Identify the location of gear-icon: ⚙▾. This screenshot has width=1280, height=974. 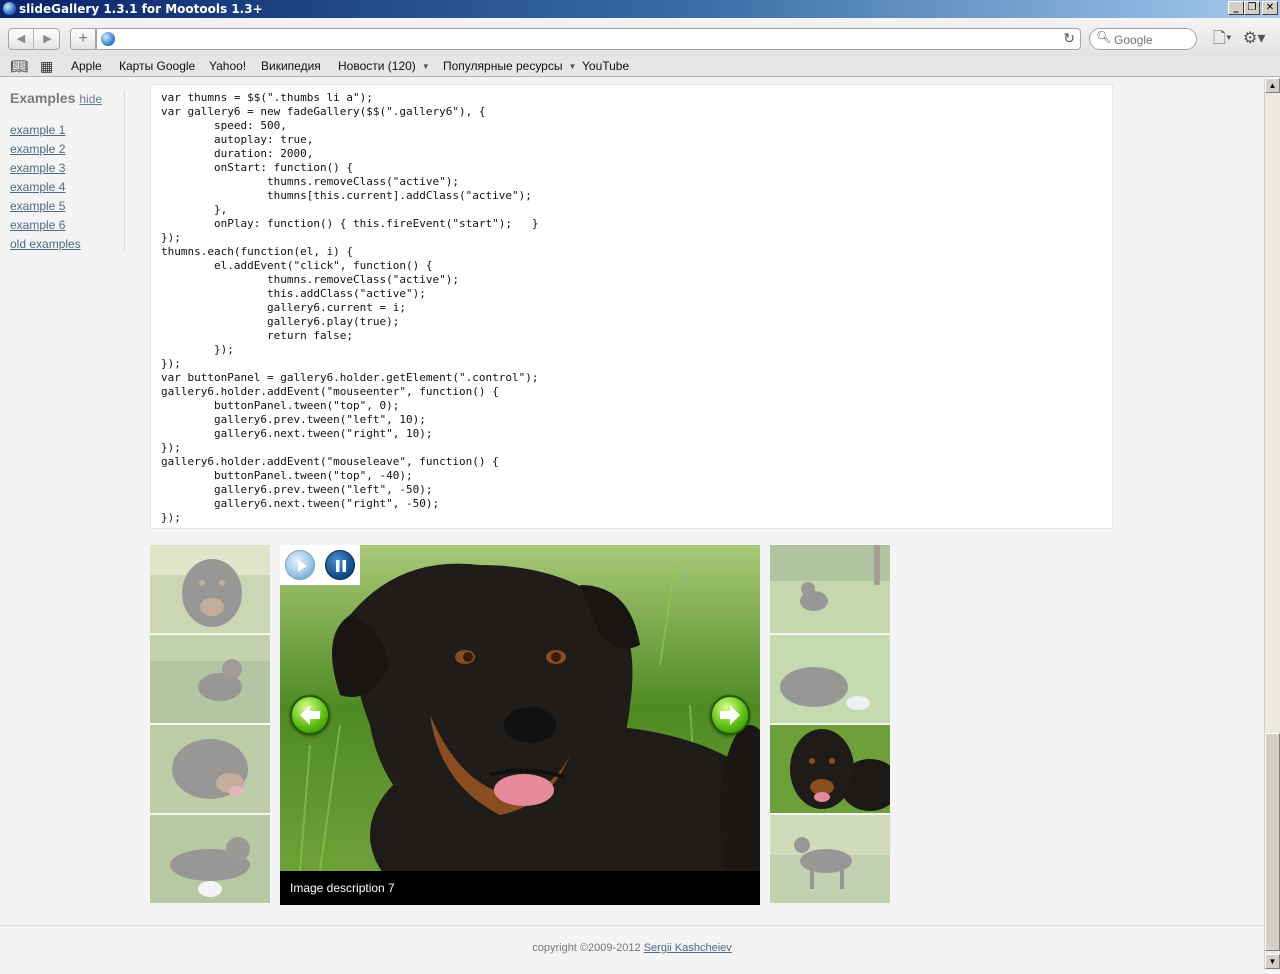
(1254, 39).